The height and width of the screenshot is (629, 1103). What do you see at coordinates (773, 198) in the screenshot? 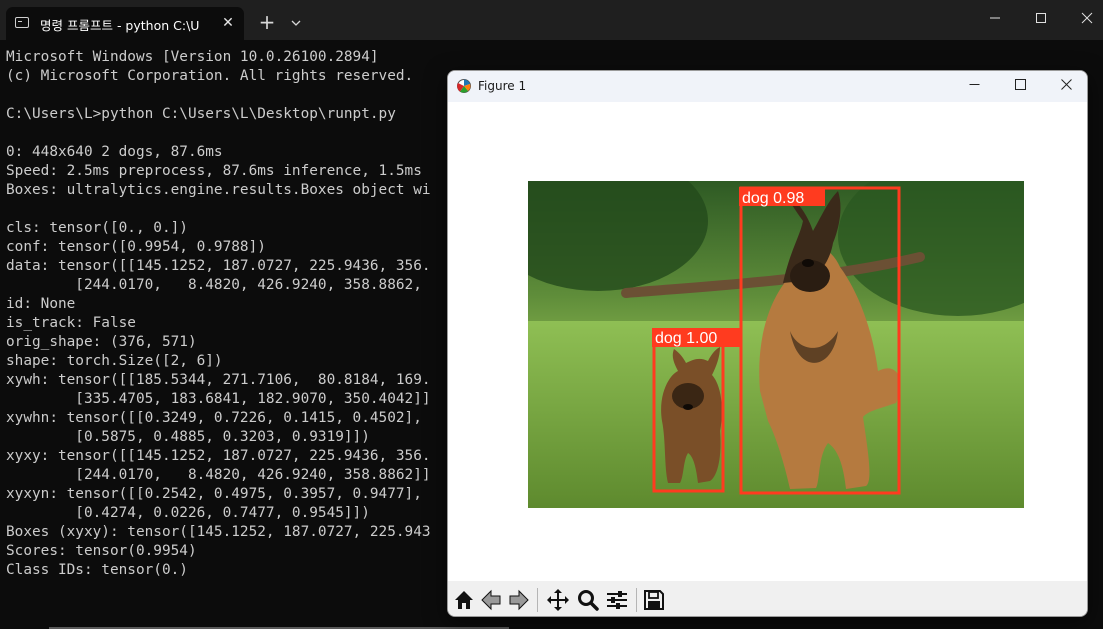
I see `label-dog-0.98: dog 0.98` at bounding box center [773, 198].